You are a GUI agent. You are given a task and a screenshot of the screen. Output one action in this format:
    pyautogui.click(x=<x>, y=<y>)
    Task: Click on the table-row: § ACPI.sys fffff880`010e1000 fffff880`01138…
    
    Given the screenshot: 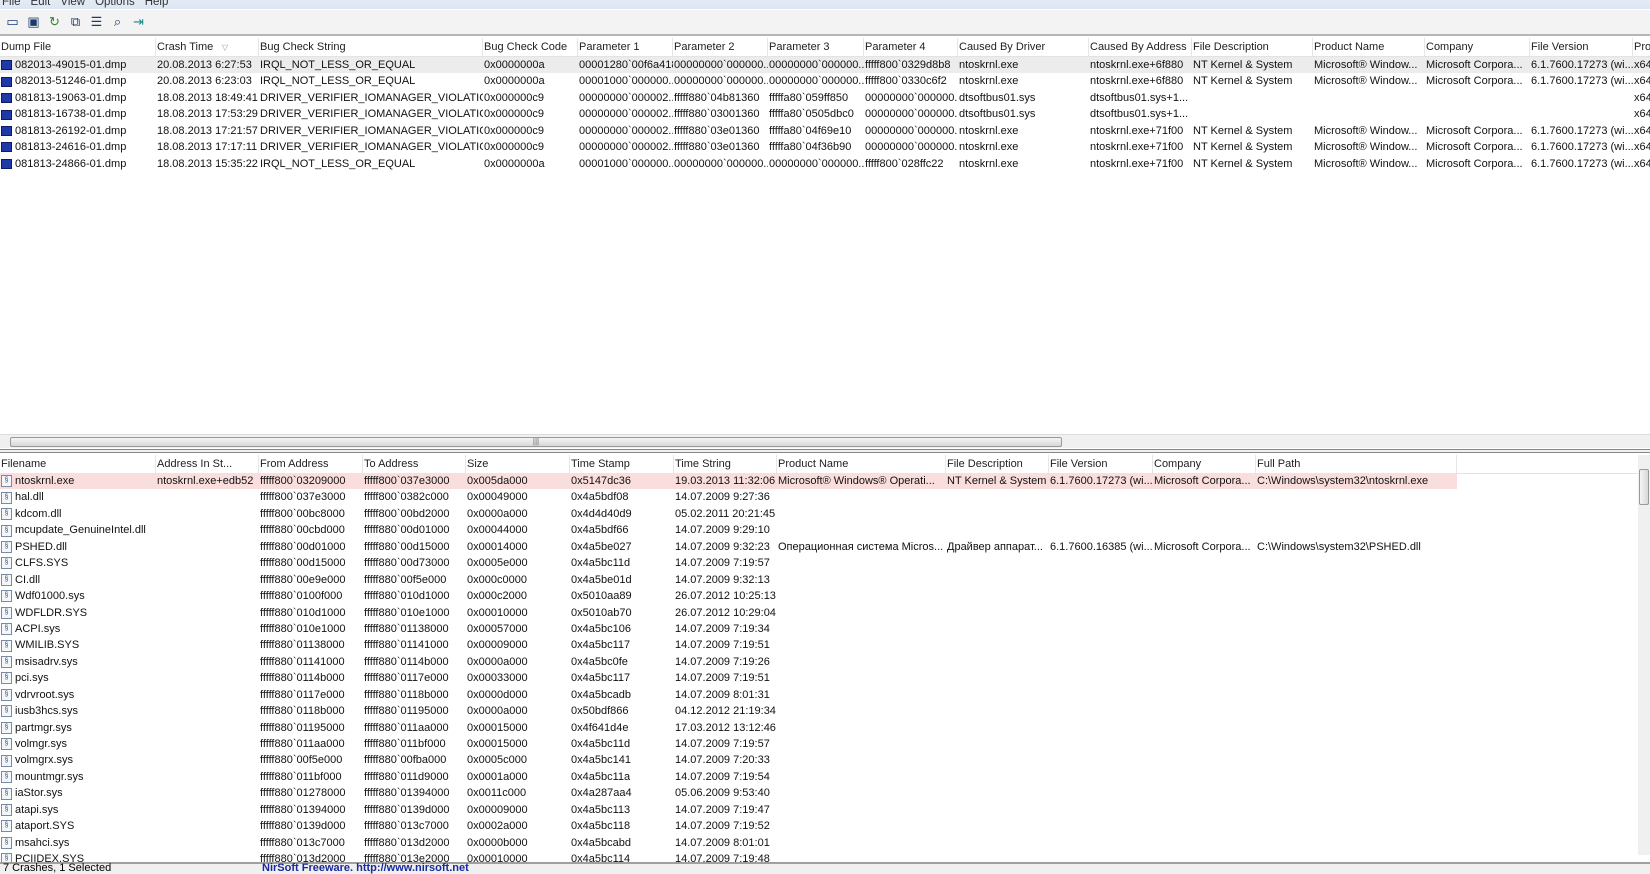 What is the action you would take?
    pyautogui.click(x=819, y=629)
    